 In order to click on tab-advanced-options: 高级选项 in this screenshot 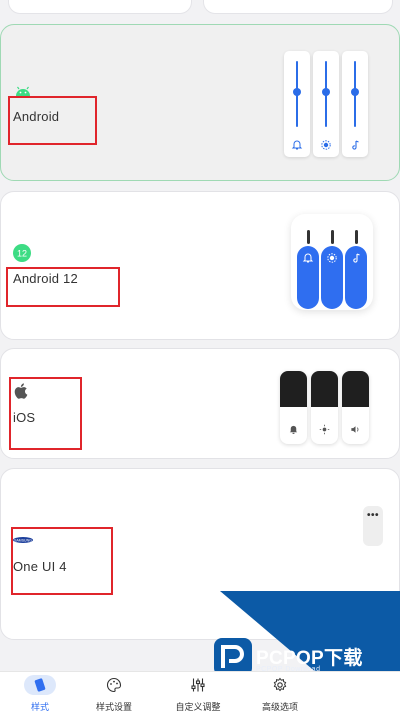, I will do `click(280, 692)`.